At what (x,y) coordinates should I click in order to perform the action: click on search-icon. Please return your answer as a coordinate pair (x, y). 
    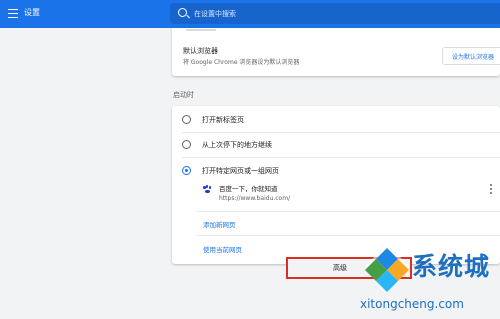
    Looking at the image, I should click on (182, 12).